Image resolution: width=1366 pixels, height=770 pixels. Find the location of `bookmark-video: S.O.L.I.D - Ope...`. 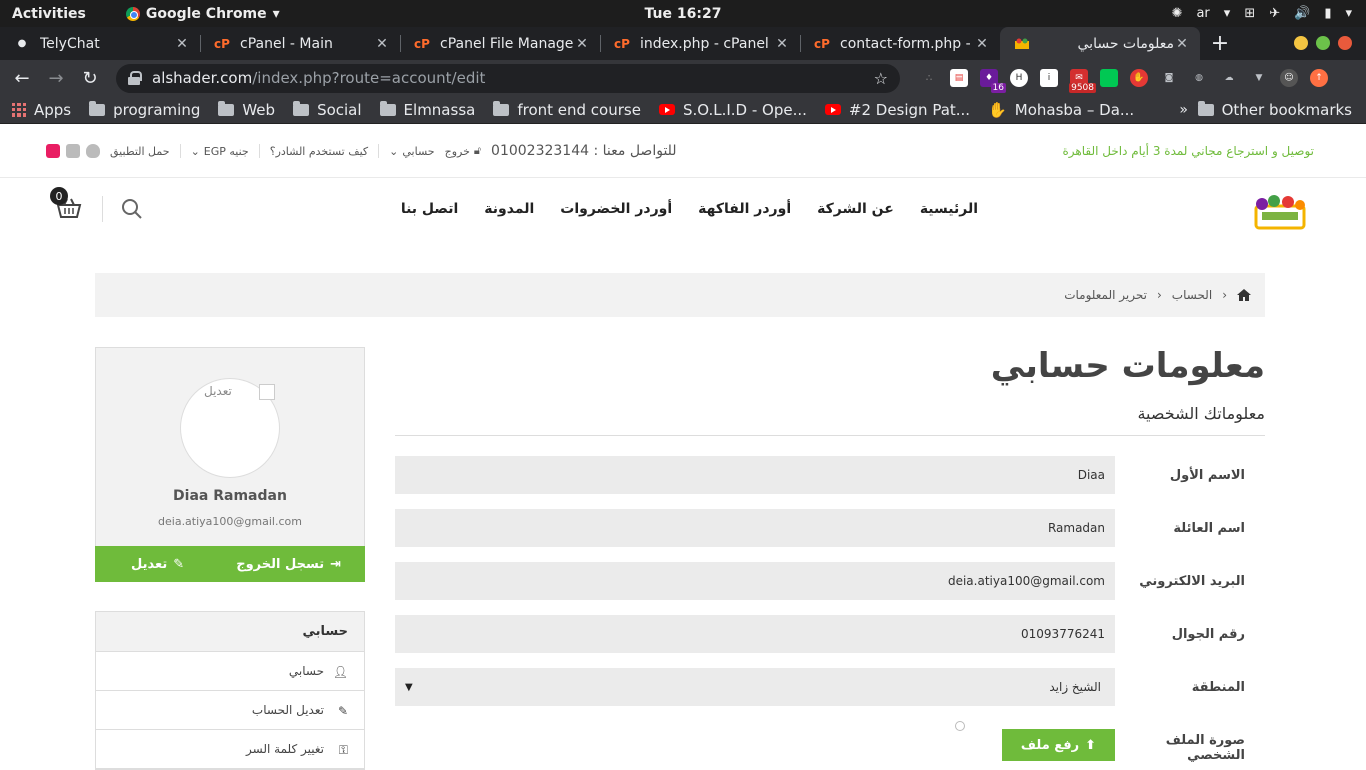

bookmark-video: S.O.L.I.D - Ope... is located at coordinates (732, 109).